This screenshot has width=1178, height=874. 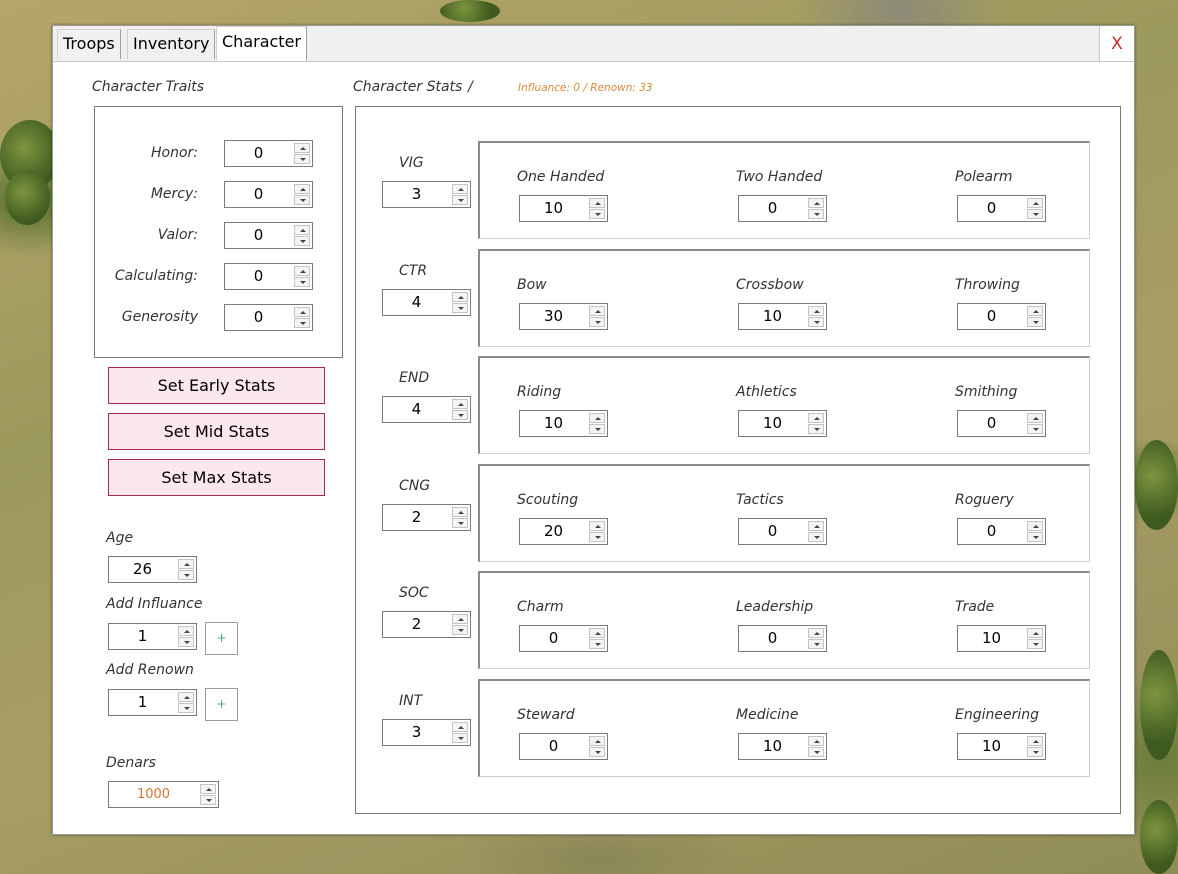 What do you see at coordinates (1116, 43) in the screenshot?
I see `close-button: X` at bounding box center [1116, 43].